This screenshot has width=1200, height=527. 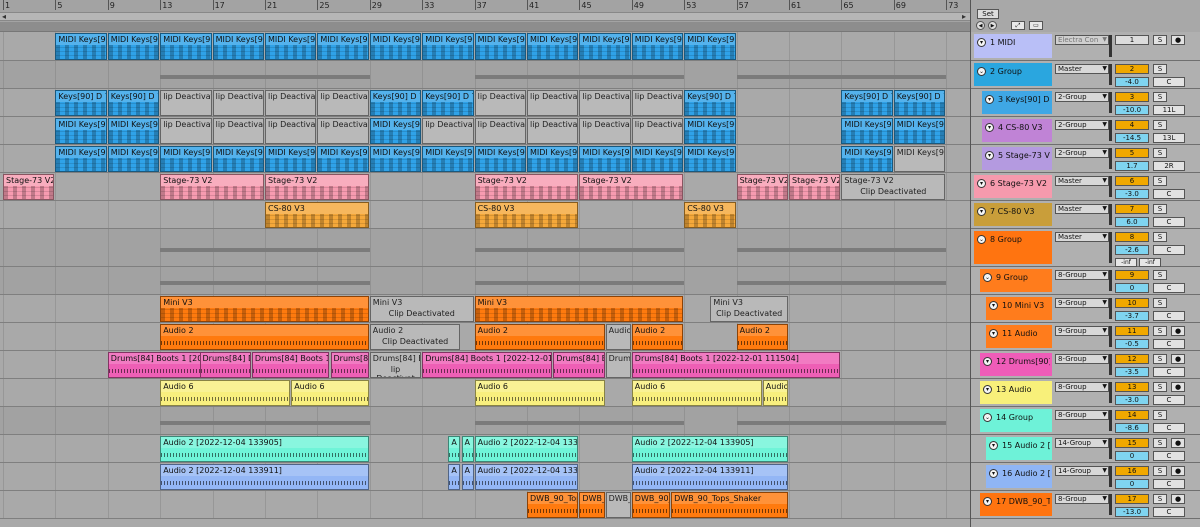 I want to click on volume-field: -13.0, so click(x=1132, y=512).